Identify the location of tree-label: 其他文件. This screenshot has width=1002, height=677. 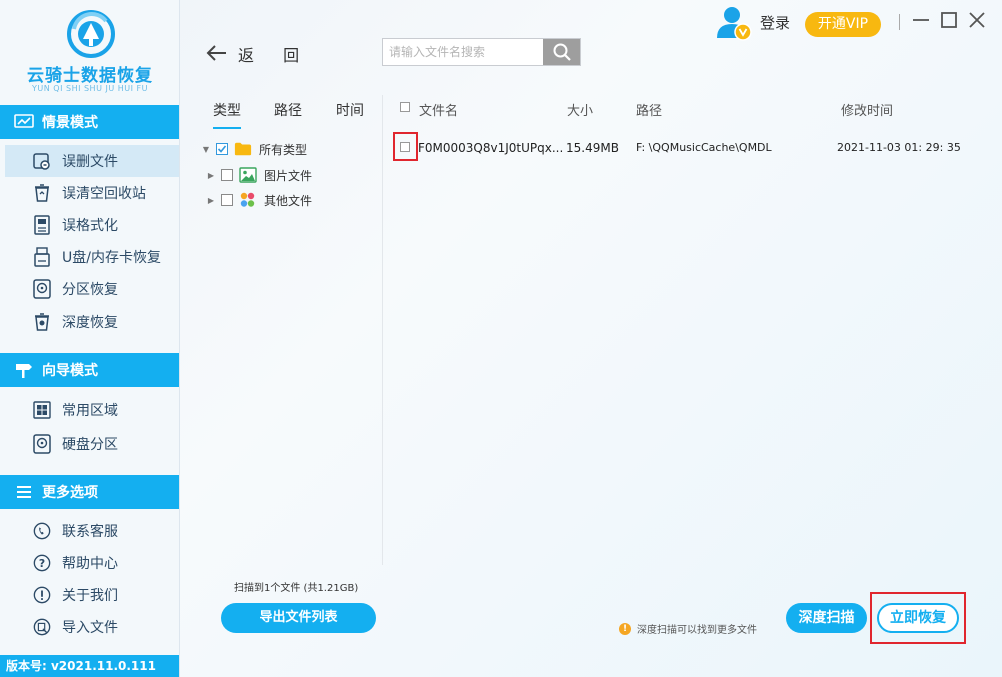
(288, 200).